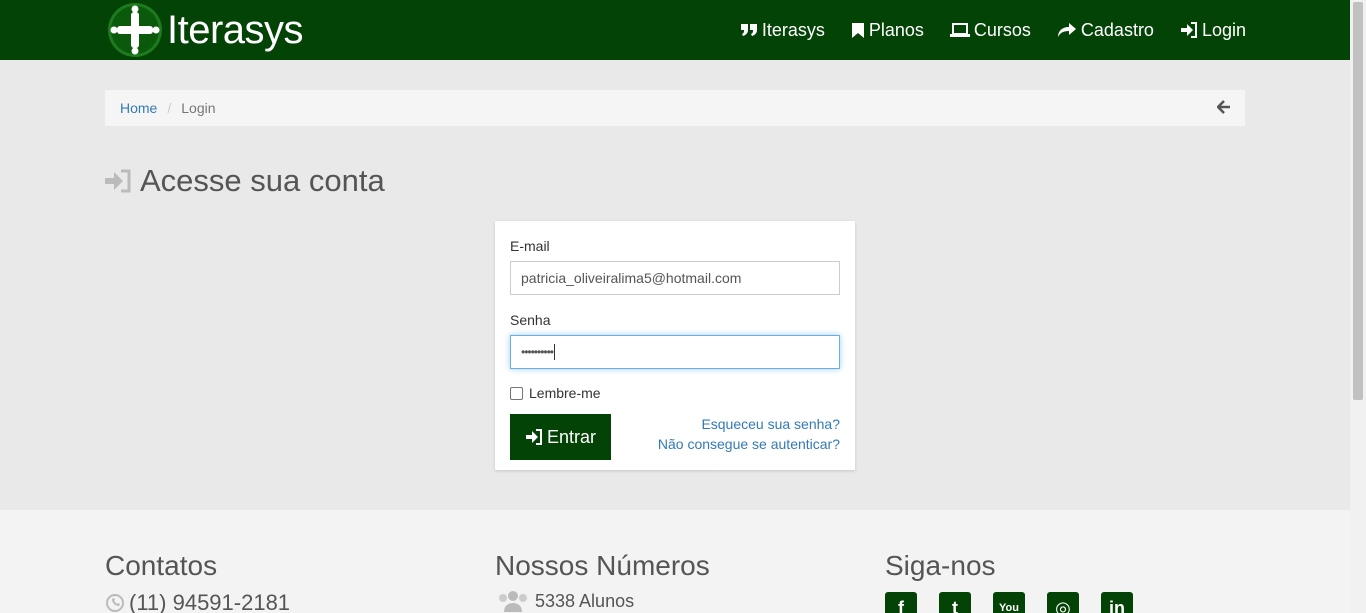 This screenshot has width=1366, height=613. I want to click on facebook-glyph: f, so click(901, 605).